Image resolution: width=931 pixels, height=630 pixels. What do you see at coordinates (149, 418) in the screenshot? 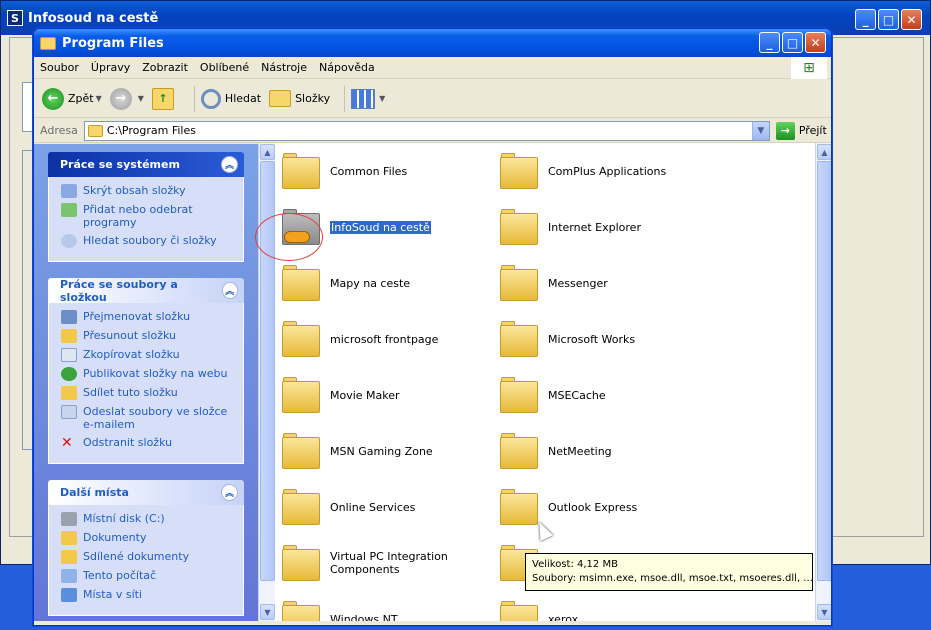
I see `task-email-files: Odeslat soubory ve složce e-mailem` at bounding box center [149, 418].